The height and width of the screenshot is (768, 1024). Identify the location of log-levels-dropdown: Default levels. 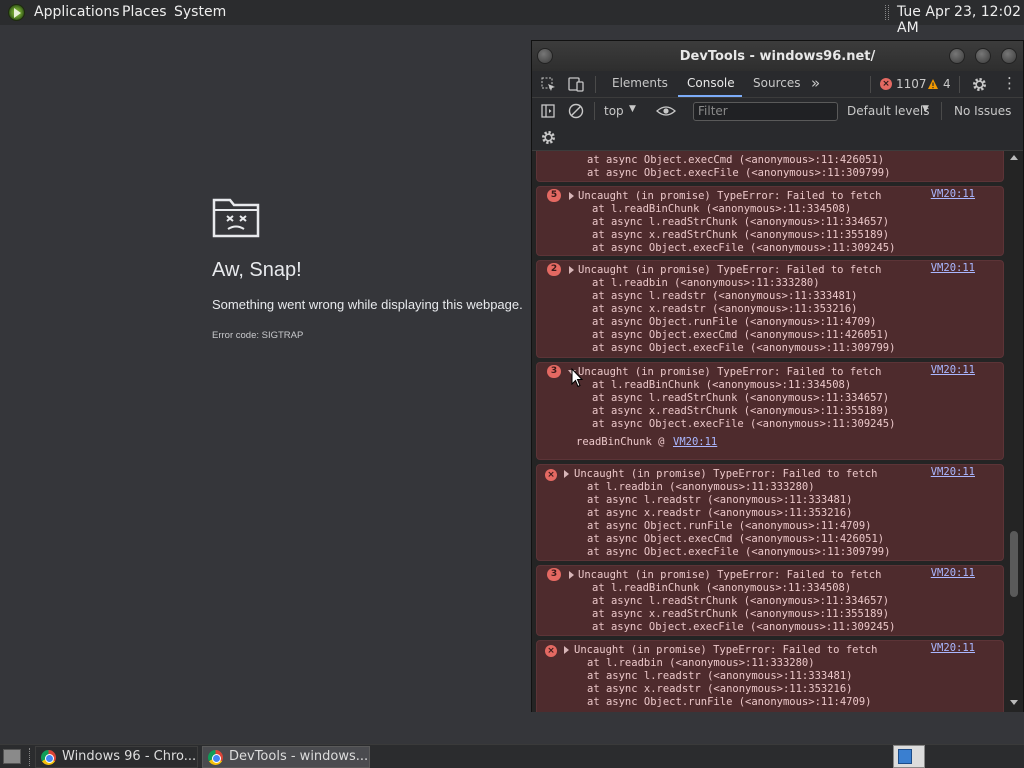
(888, 111).